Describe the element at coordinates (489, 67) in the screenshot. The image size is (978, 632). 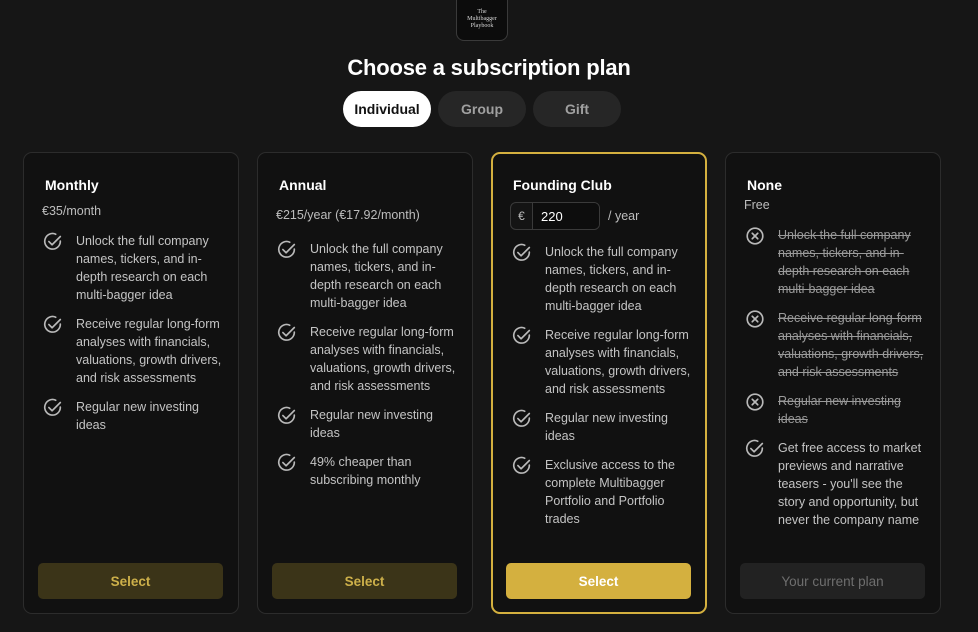
I see `page-title: Choose a subscription plan` at that location.